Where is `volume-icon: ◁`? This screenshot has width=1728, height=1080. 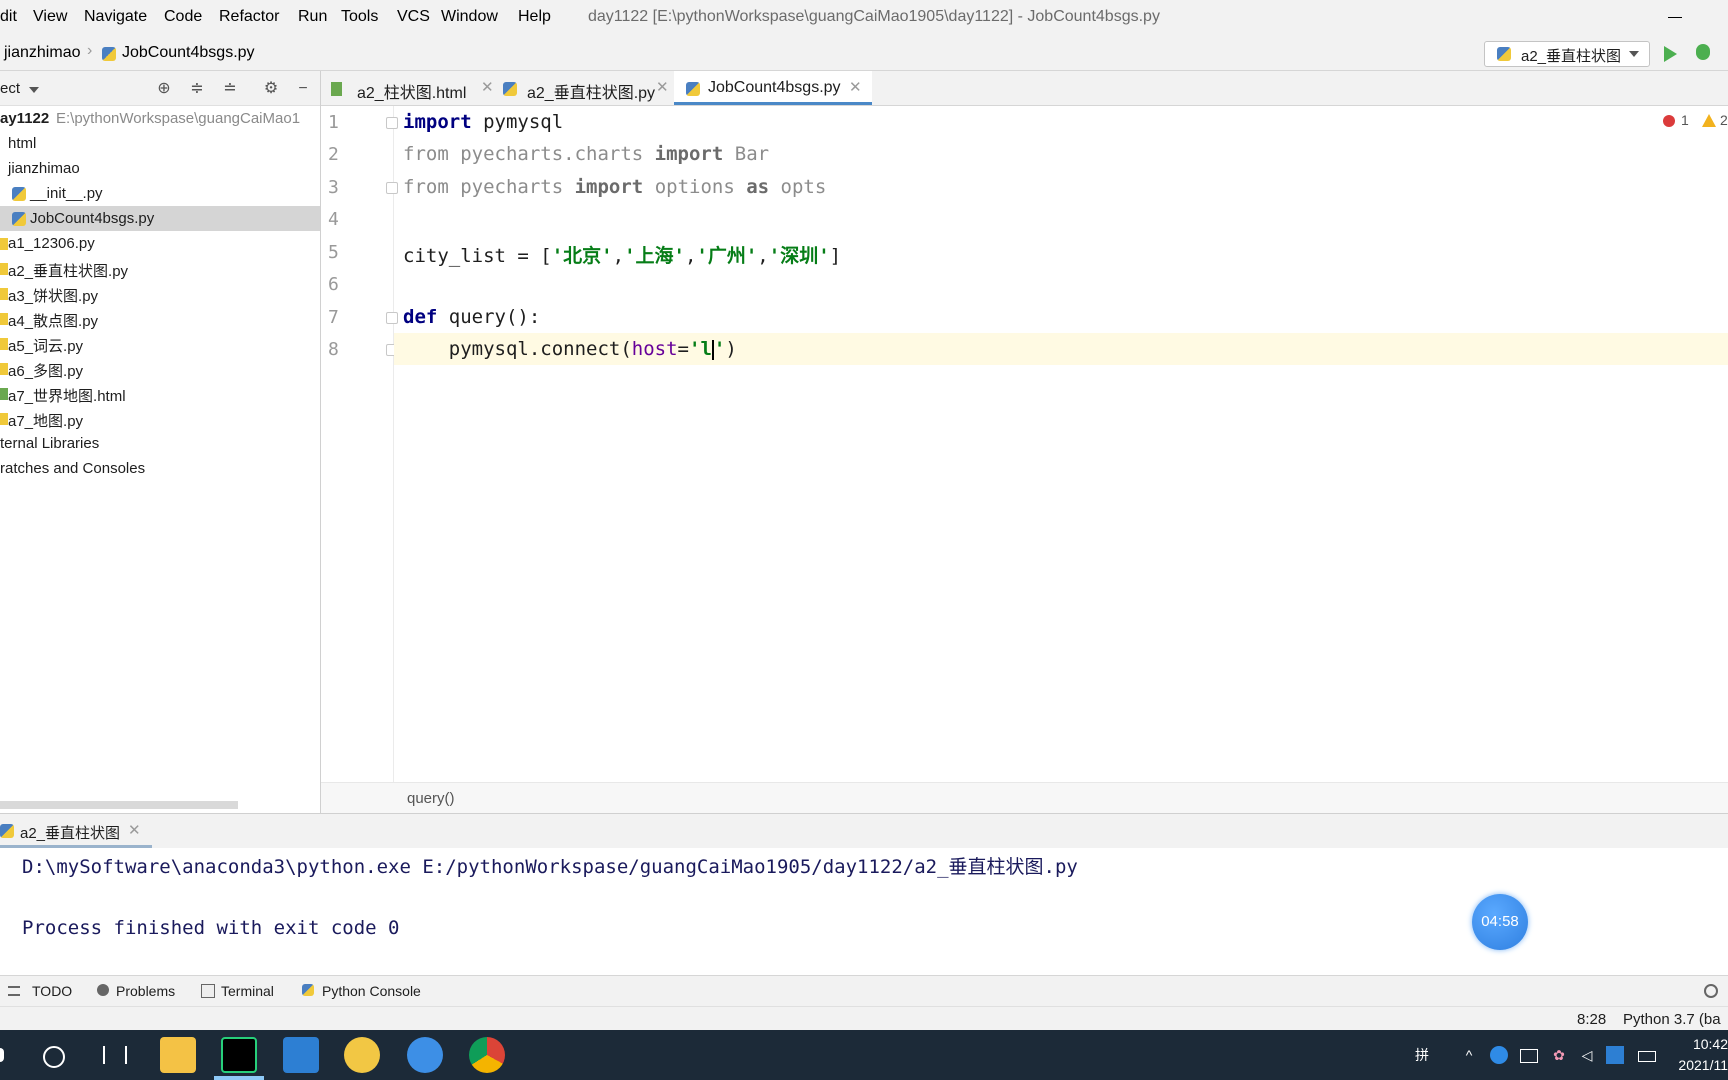 volume-icon: ◁ is located at coordinates (1587, 1055).